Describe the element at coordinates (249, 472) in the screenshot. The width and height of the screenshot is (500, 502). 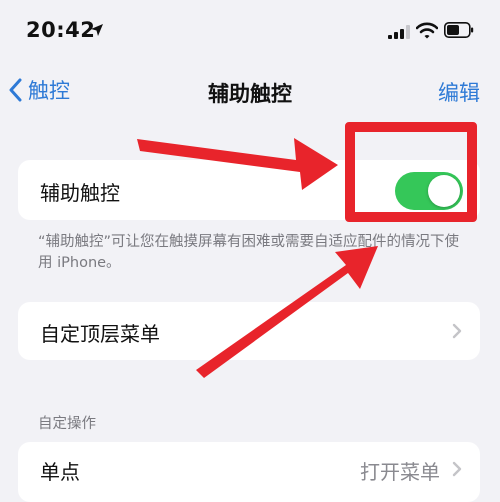
I see `single-tap-cell: 单点 打开菜单` at that location.